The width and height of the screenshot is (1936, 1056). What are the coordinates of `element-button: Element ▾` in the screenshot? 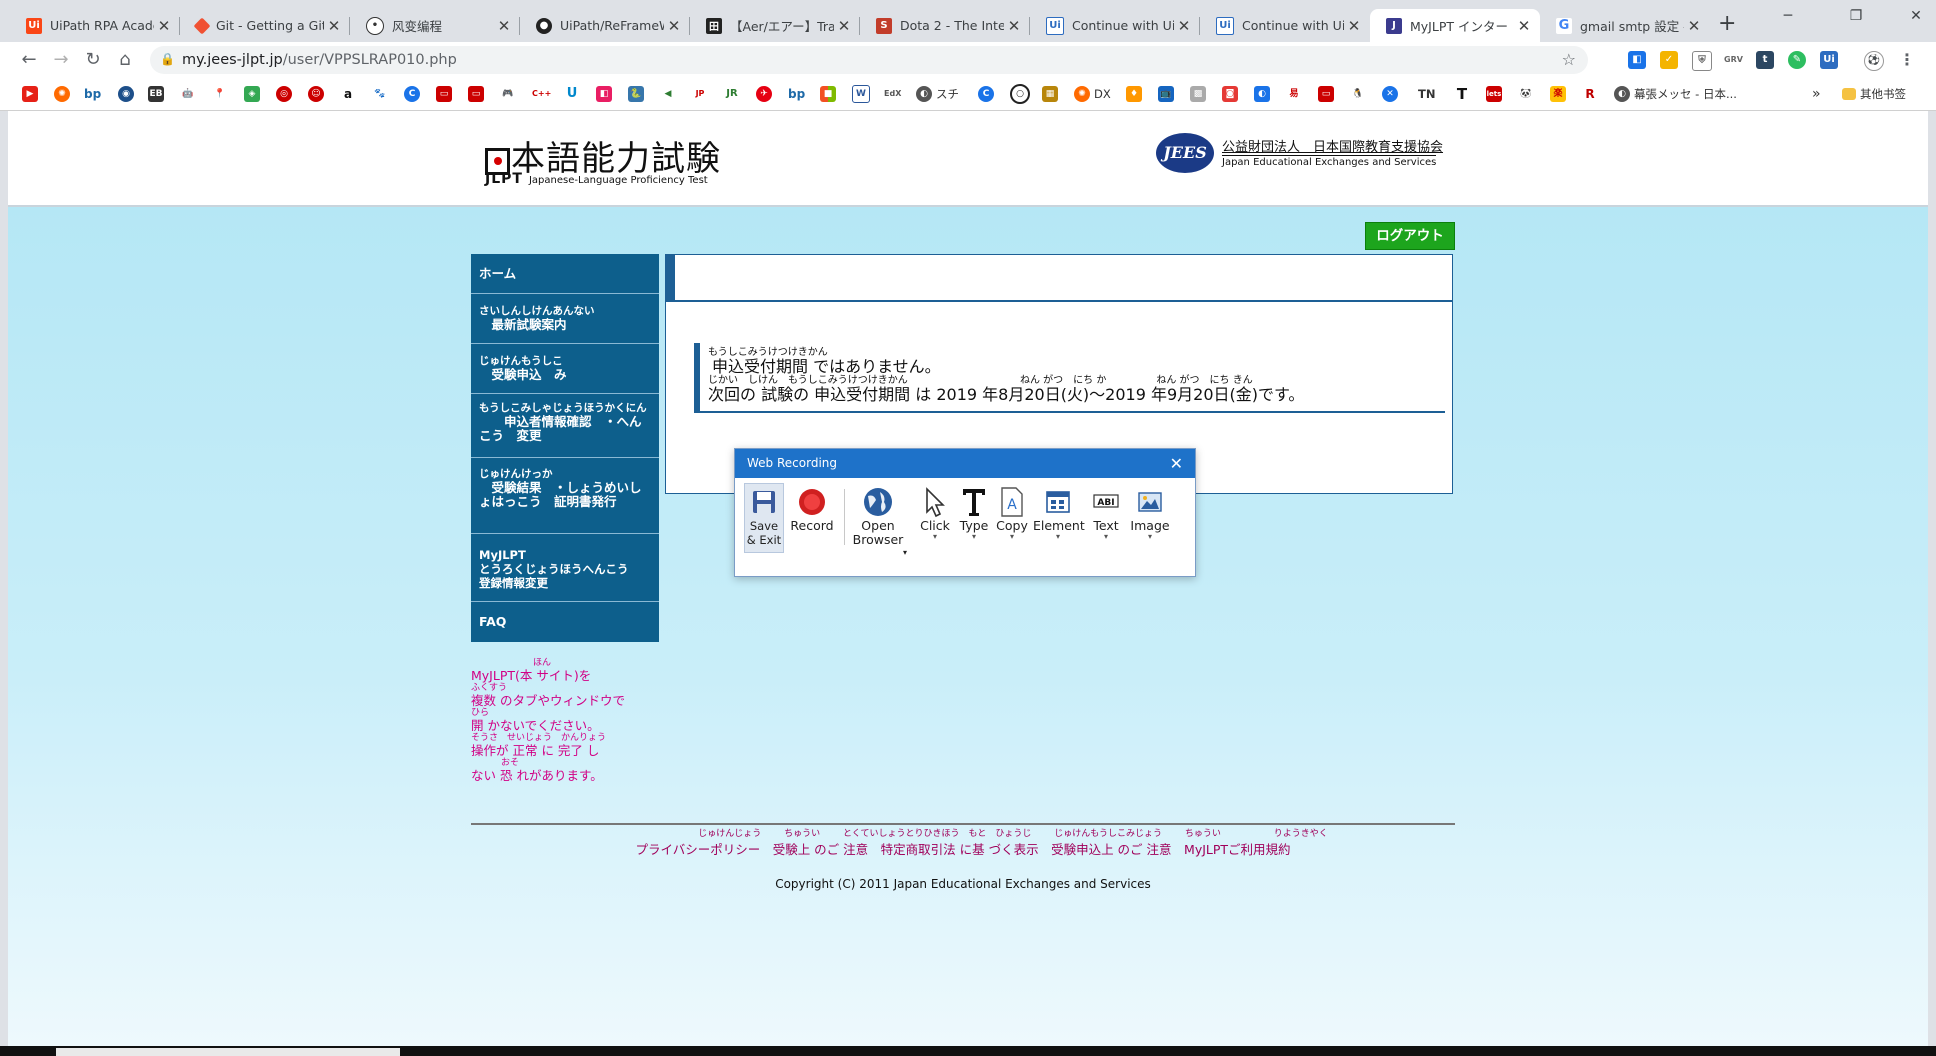 It's located at (1059, 513).